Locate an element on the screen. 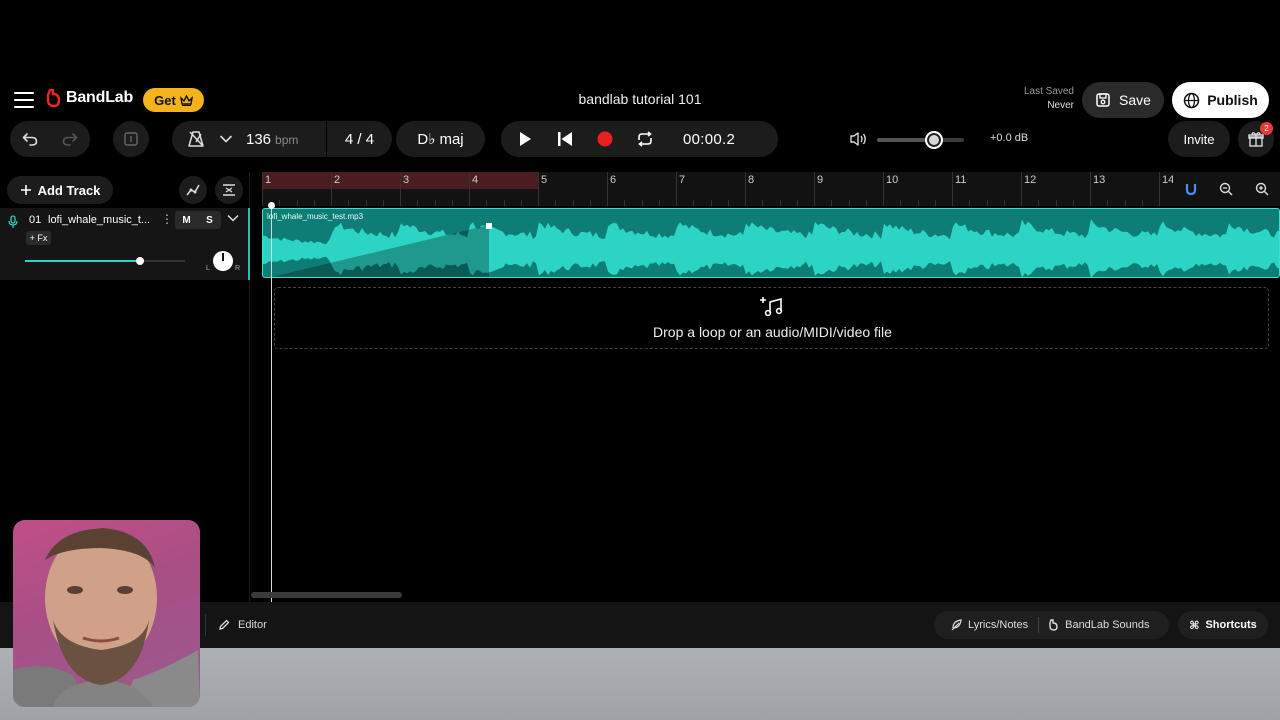 This screenshot has width=1280, height=720. undo-icon is located at coordinates (30, 139).